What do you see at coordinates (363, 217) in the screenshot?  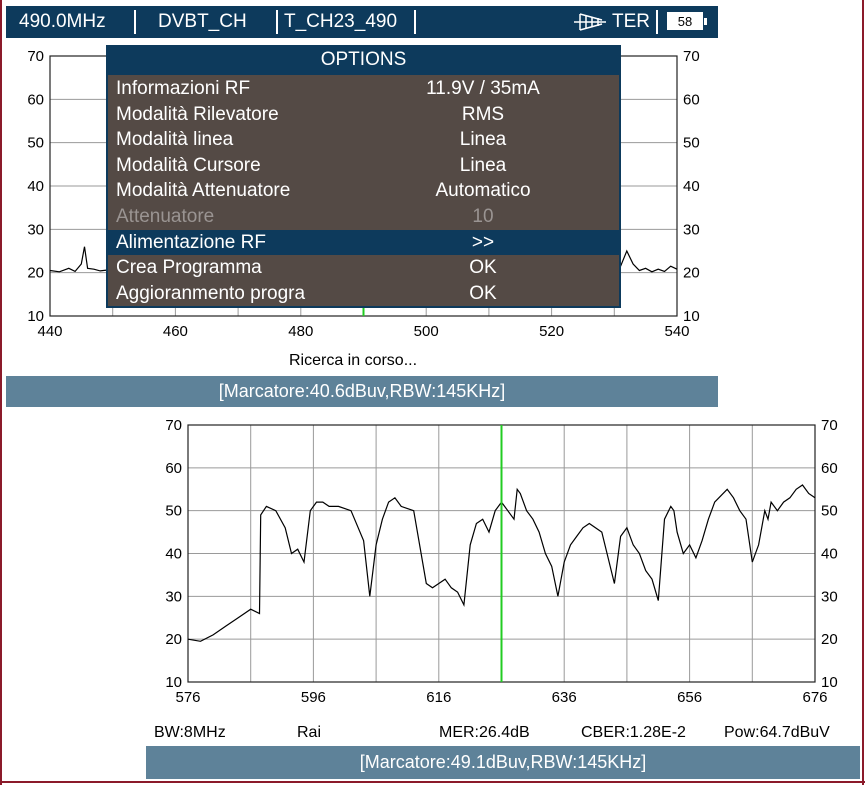 I see `option-item: Attenuatore 10` at bounding box center [363, 217].